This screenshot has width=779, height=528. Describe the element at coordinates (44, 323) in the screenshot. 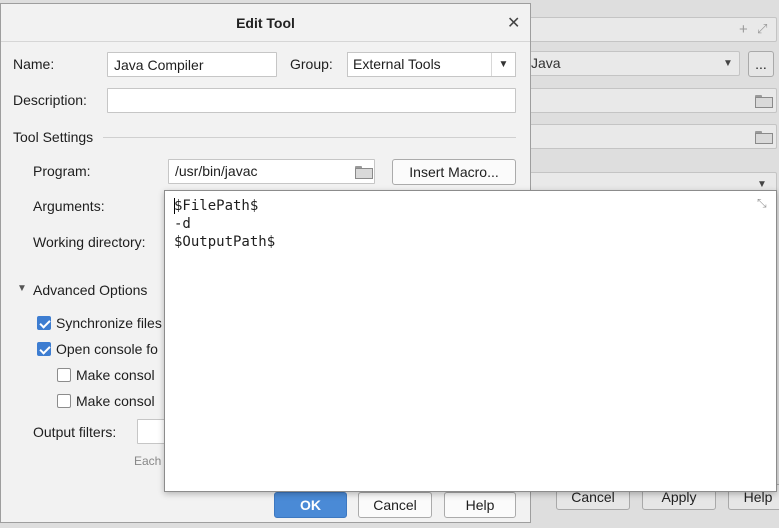

I see `sync-files-checkbox` at that location.